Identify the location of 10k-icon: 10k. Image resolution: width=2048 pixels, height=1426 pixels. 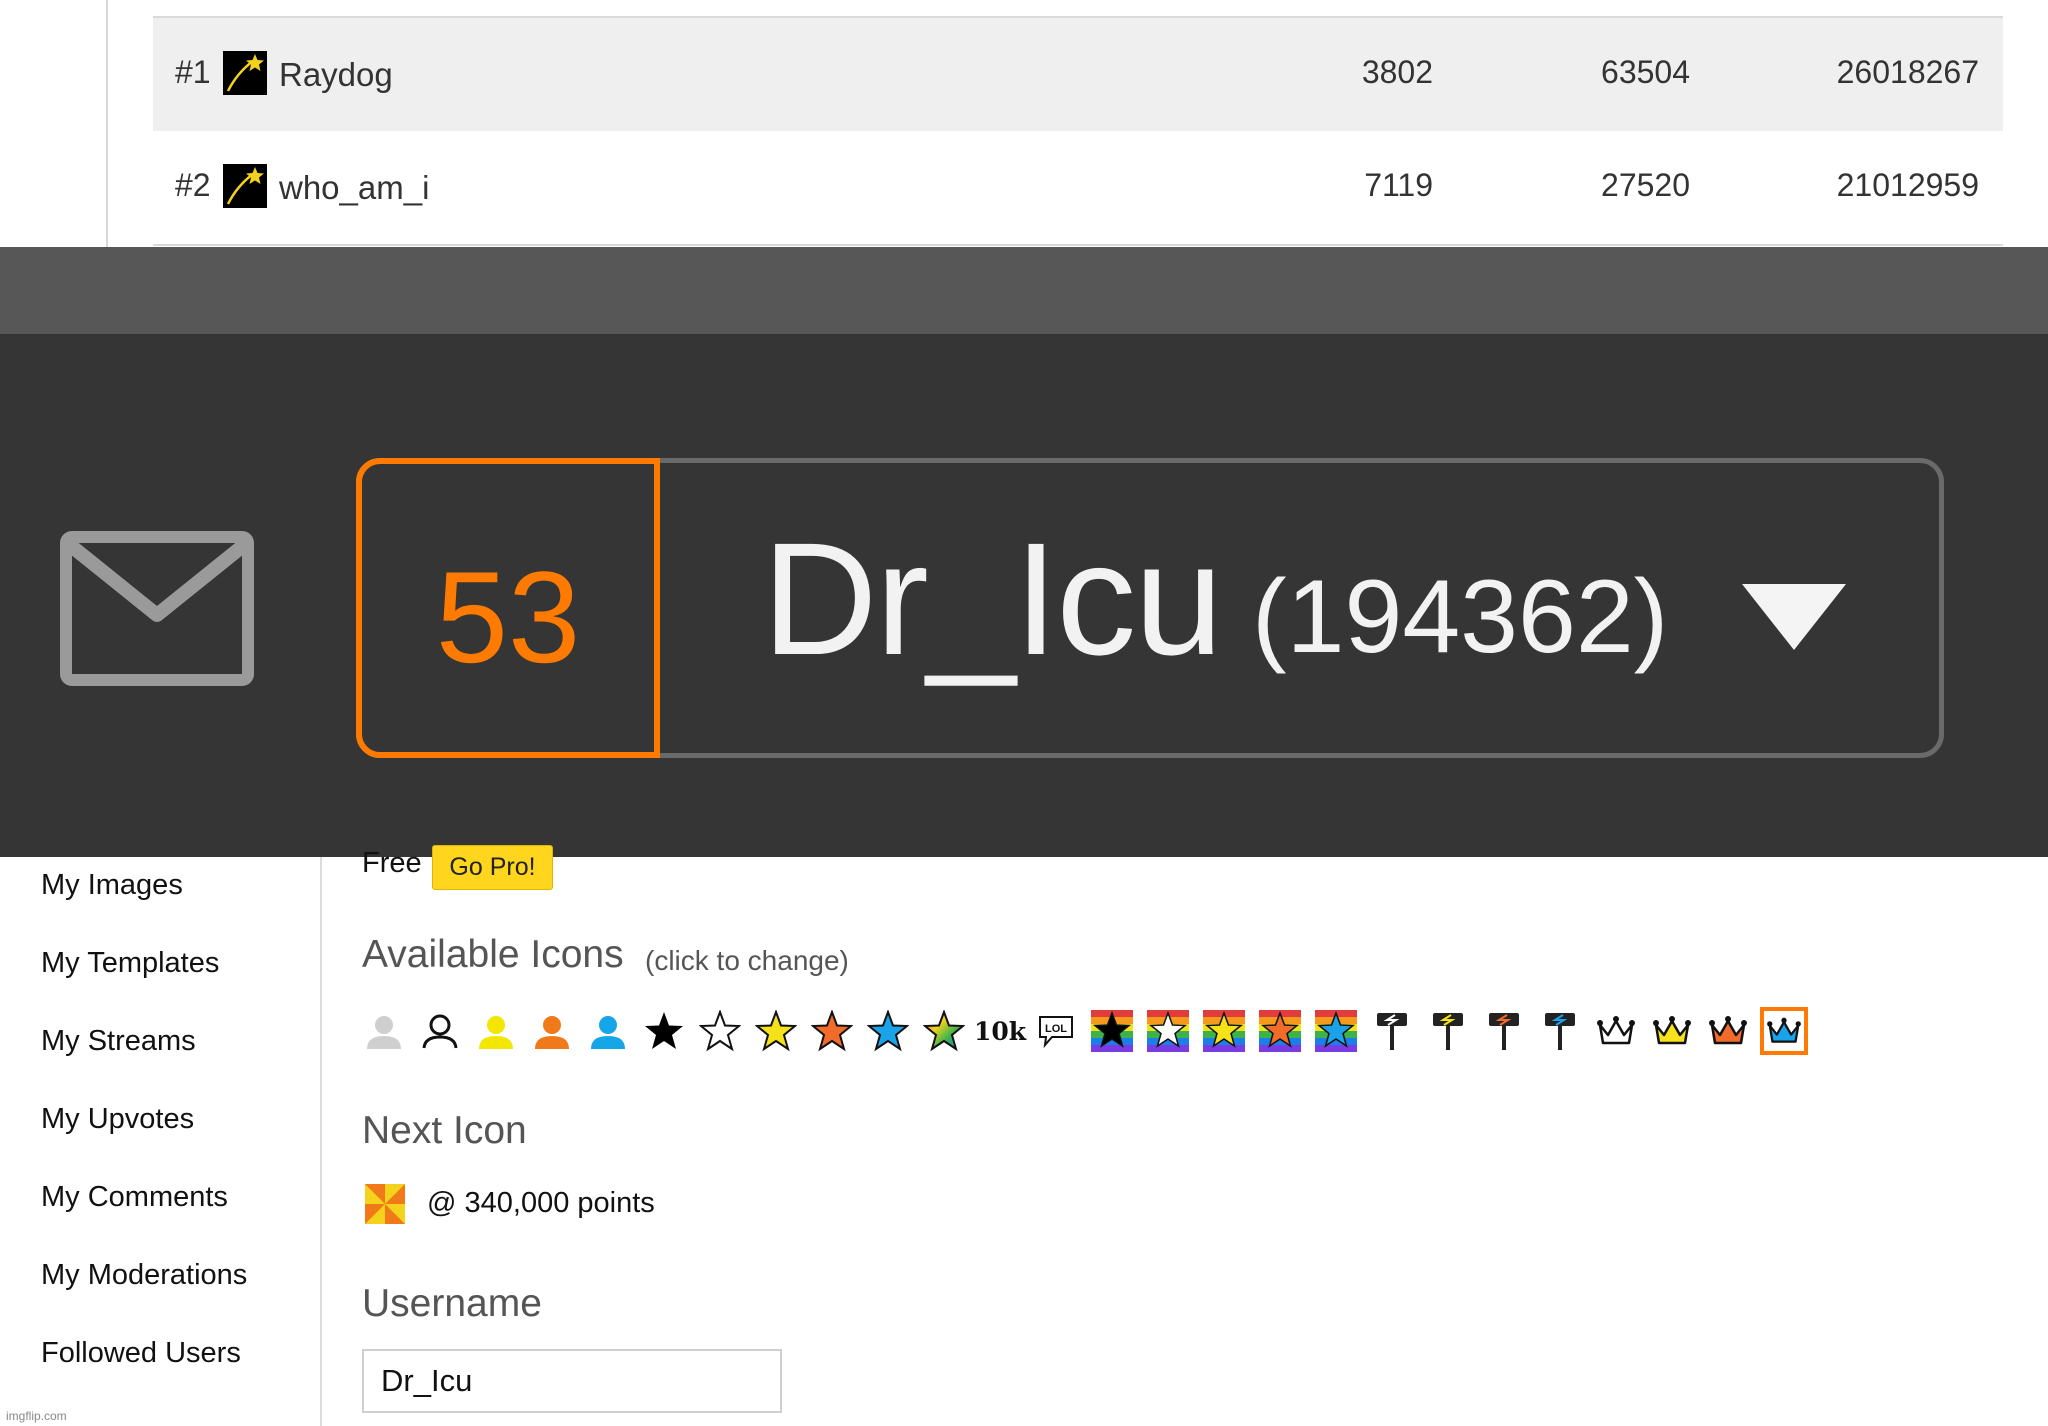
(1000, 1031).